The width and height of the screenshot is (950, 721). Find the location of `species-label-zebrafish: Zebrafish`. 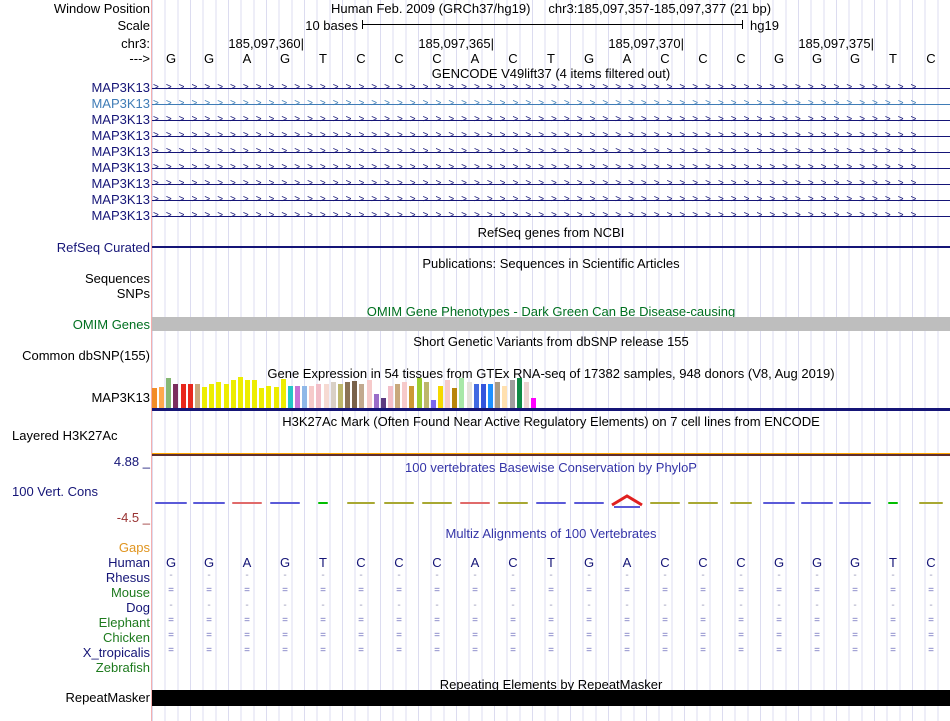

species-label-zebrafish: Zebrafish is located at coordinates (123, 667).